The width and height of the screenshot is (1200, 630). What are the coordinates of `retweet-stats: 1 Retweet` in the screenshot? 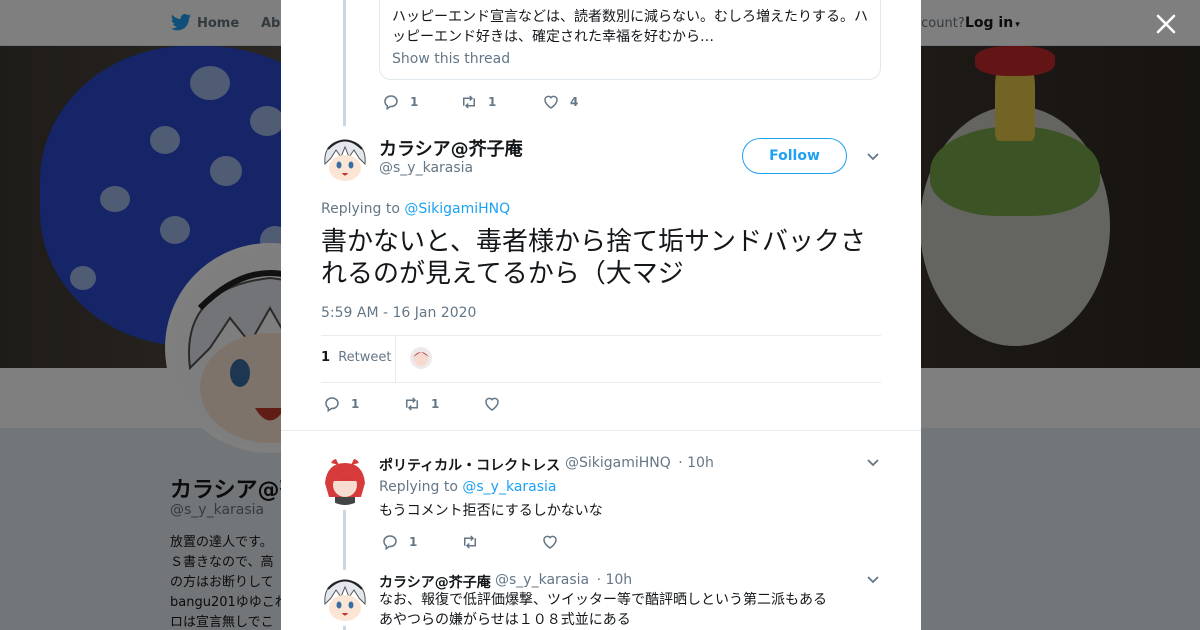 It's located at (356, 357).